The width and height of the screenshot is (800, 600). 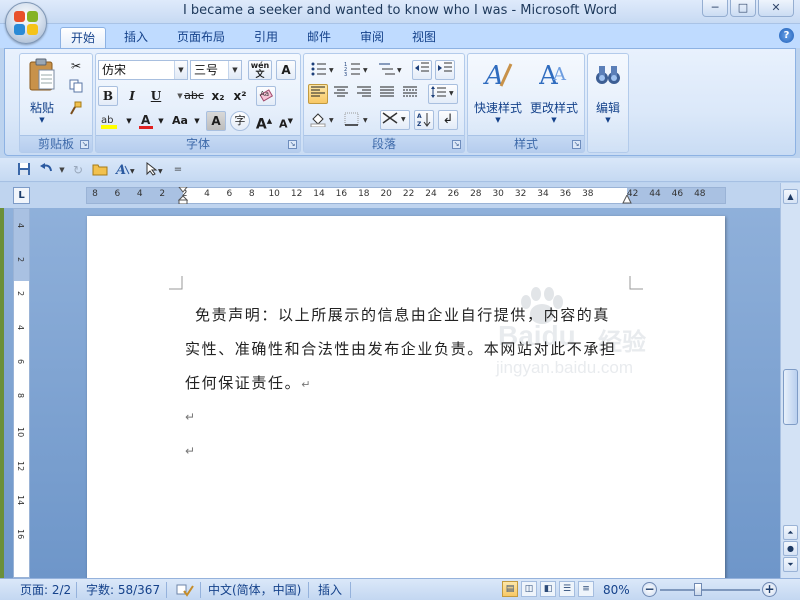 What do you see at coordinates (126, 170) in the screenshot?
I see `format-icon: A ▼` at bounding box center [126, 170].